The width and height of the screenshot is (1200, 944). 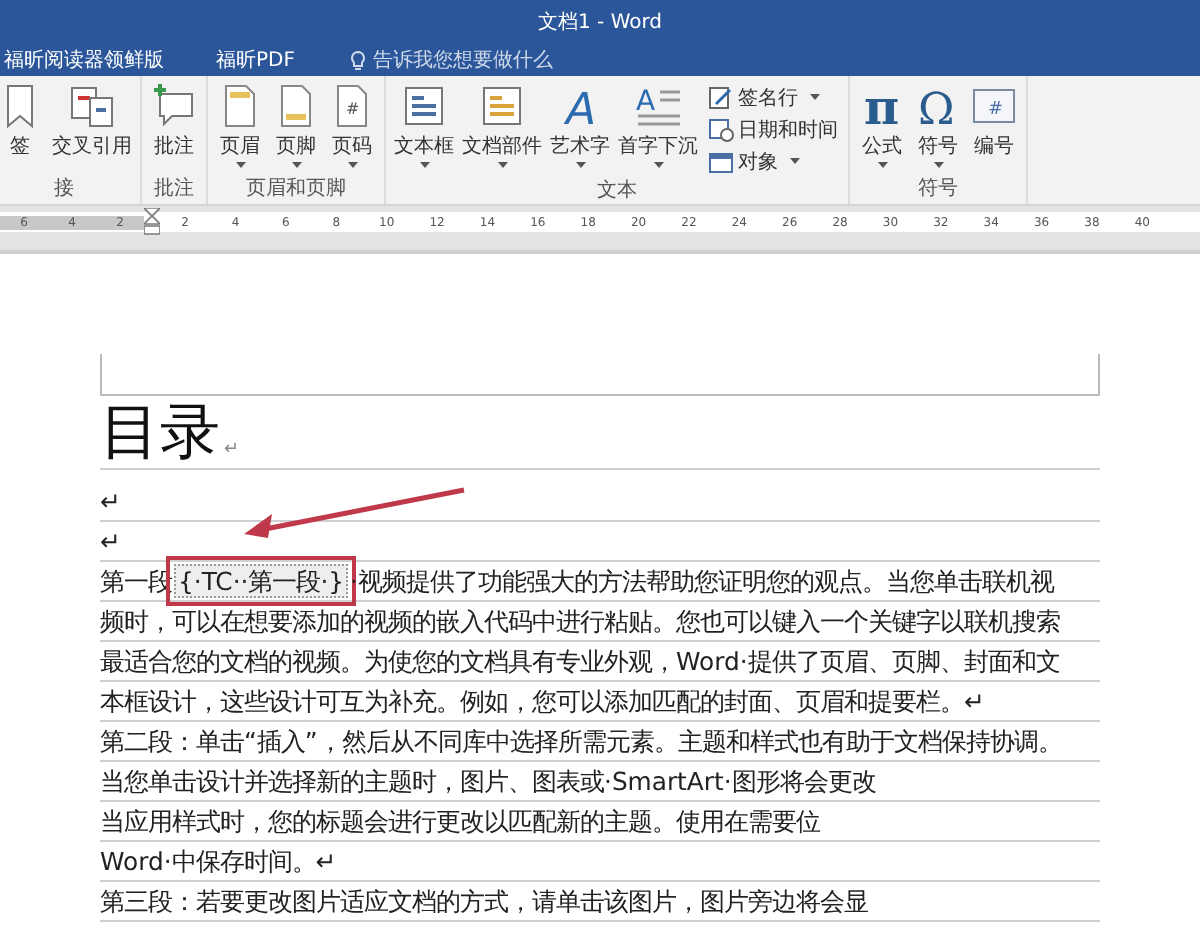 I want to click on ribbon-button: # 编号, so click(x=994, y=127).